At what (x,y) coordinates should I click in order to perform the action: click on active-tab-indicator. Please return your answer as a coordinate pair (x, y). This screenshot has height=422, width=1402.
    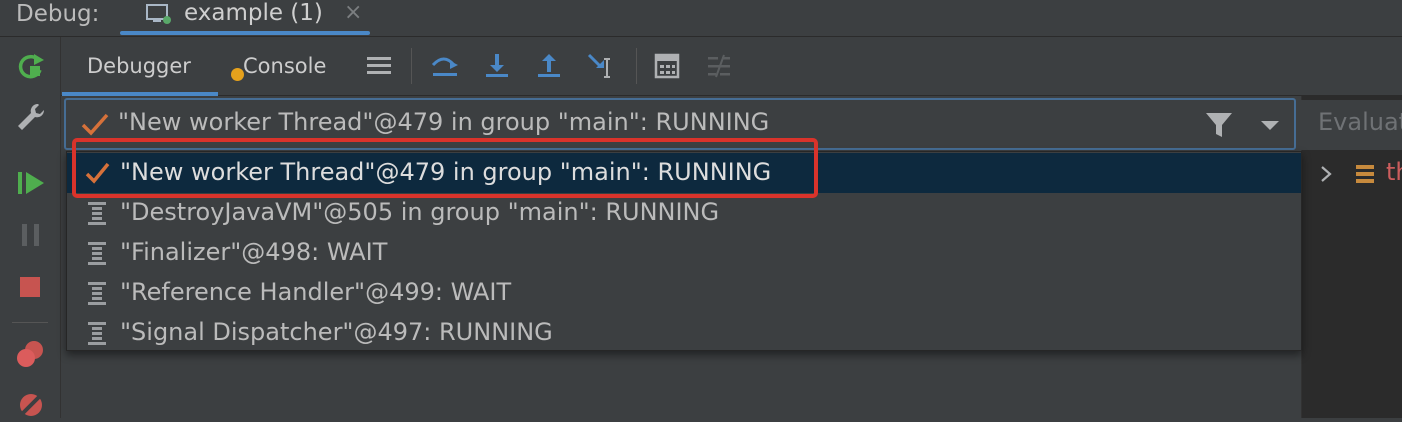
    Looking at the image, I should click on (245, 33).